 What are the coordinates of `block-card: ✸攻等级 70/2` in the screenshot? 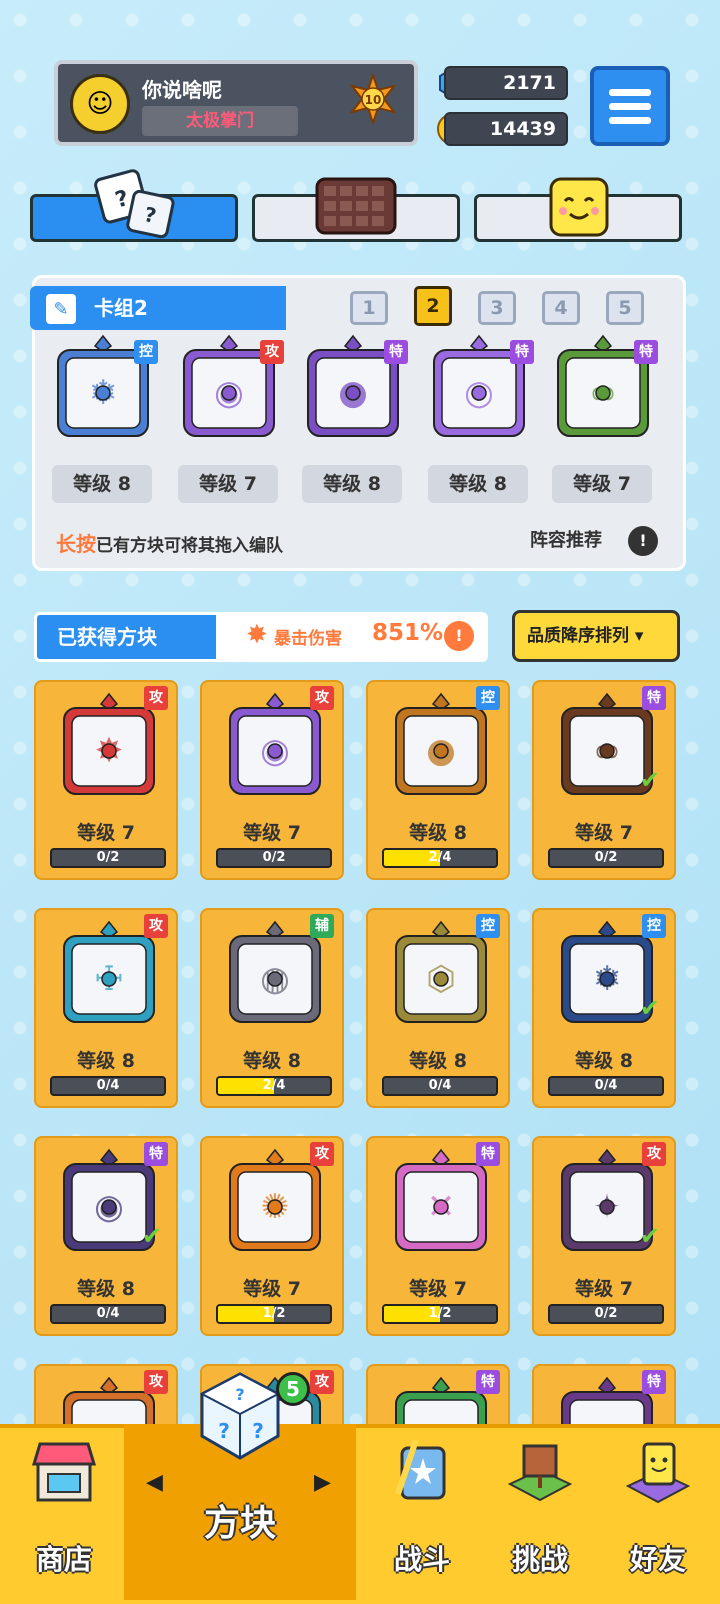 It's located at (106, 780).